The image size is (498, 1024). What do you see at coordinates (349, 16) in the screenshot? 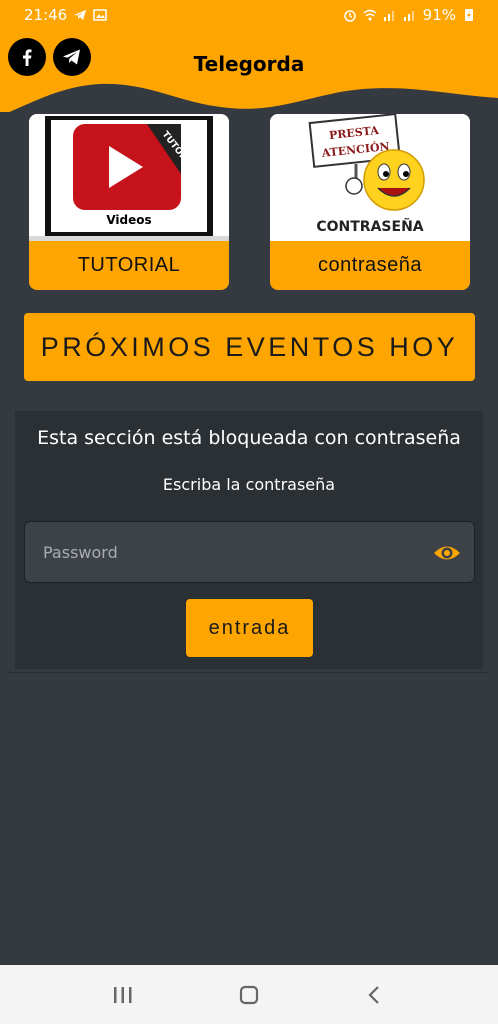
I see `alarm-icon` at bounding box center [349, 16].